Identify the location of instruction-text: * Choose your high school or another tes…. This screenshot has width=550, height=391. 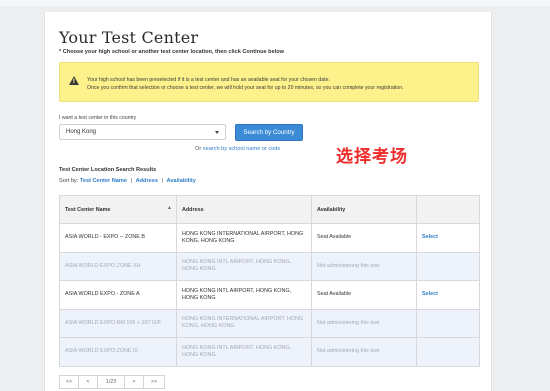
(172, 52).